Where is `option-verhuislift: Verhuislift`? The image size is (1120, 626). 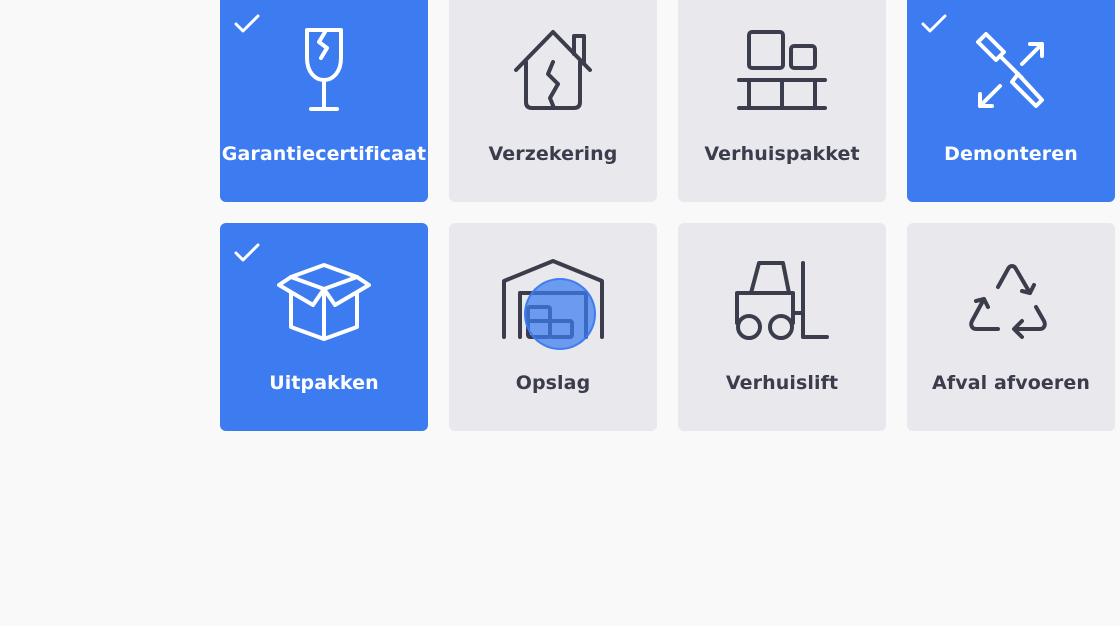 option-verhuislift: Verhuislift is located at coordinates (782, 327).